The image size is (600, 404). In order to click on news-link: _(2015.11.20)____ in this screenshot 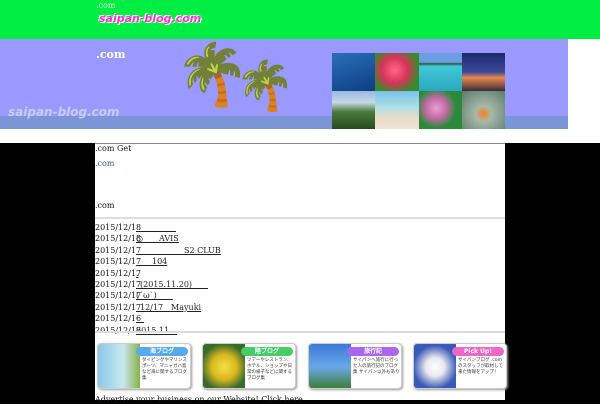, I will do `click(172, 284)`.